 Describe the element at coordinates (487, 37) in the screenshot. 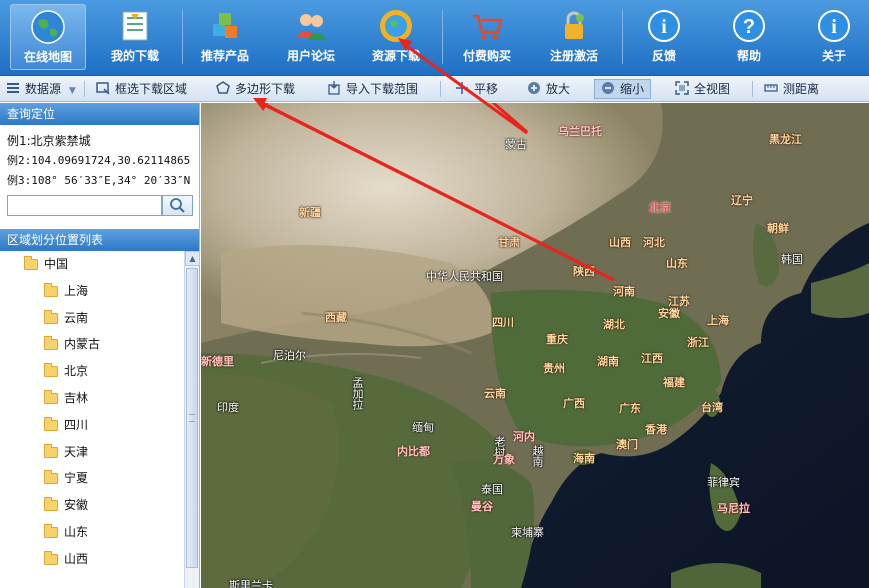

I see `purchase-button: 付费购买` at that location.